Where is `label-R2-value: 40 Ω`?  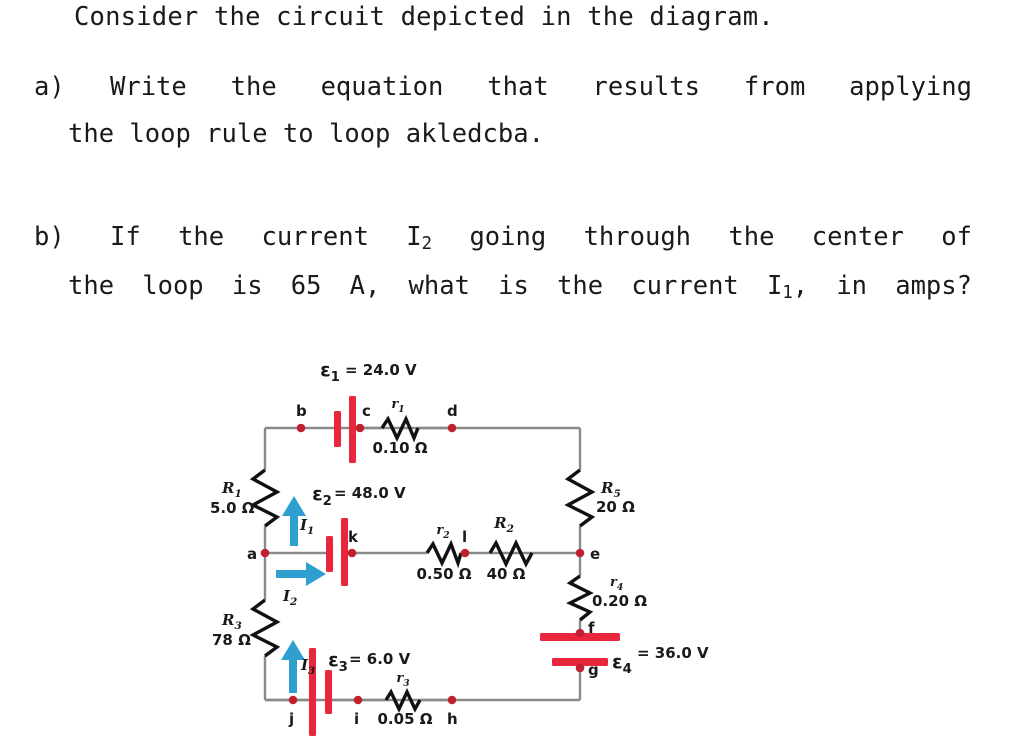 label-R2-value: 40 Ω is located at coordinates (506, 574).